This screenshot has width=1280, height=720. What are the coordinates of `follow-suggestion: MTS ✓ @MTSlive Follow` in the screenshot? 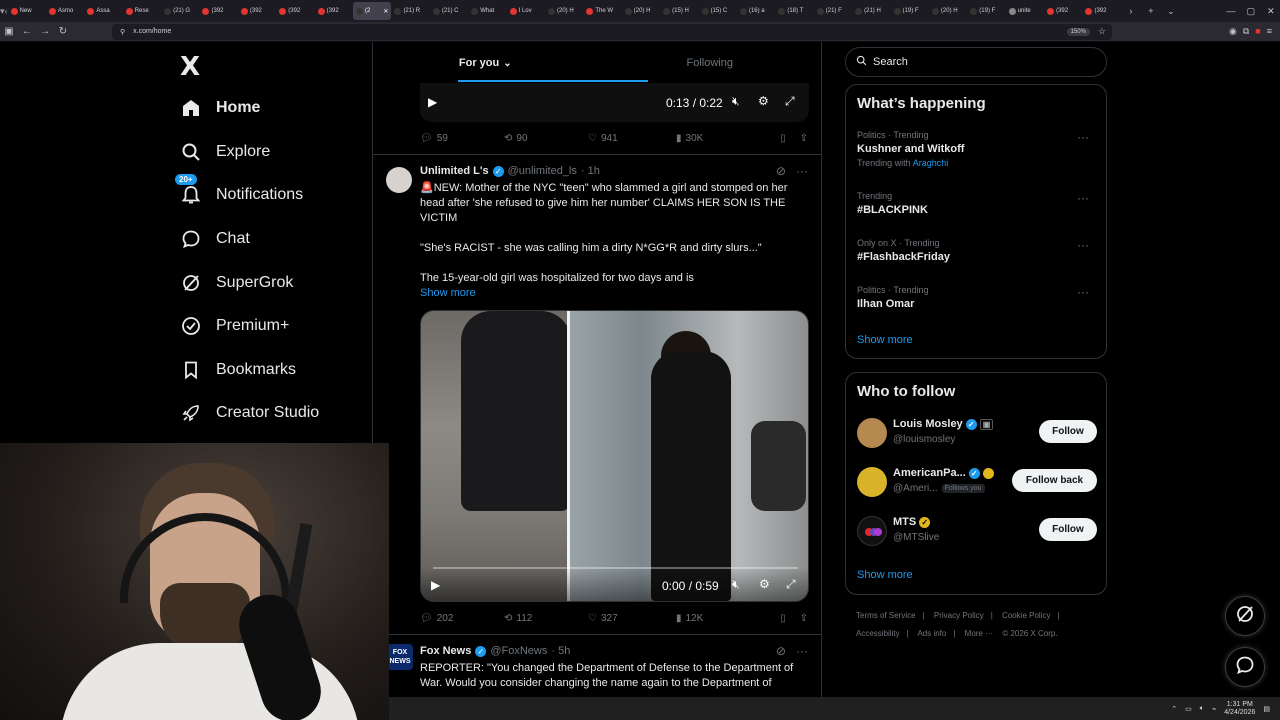 It's located at (977, 532).